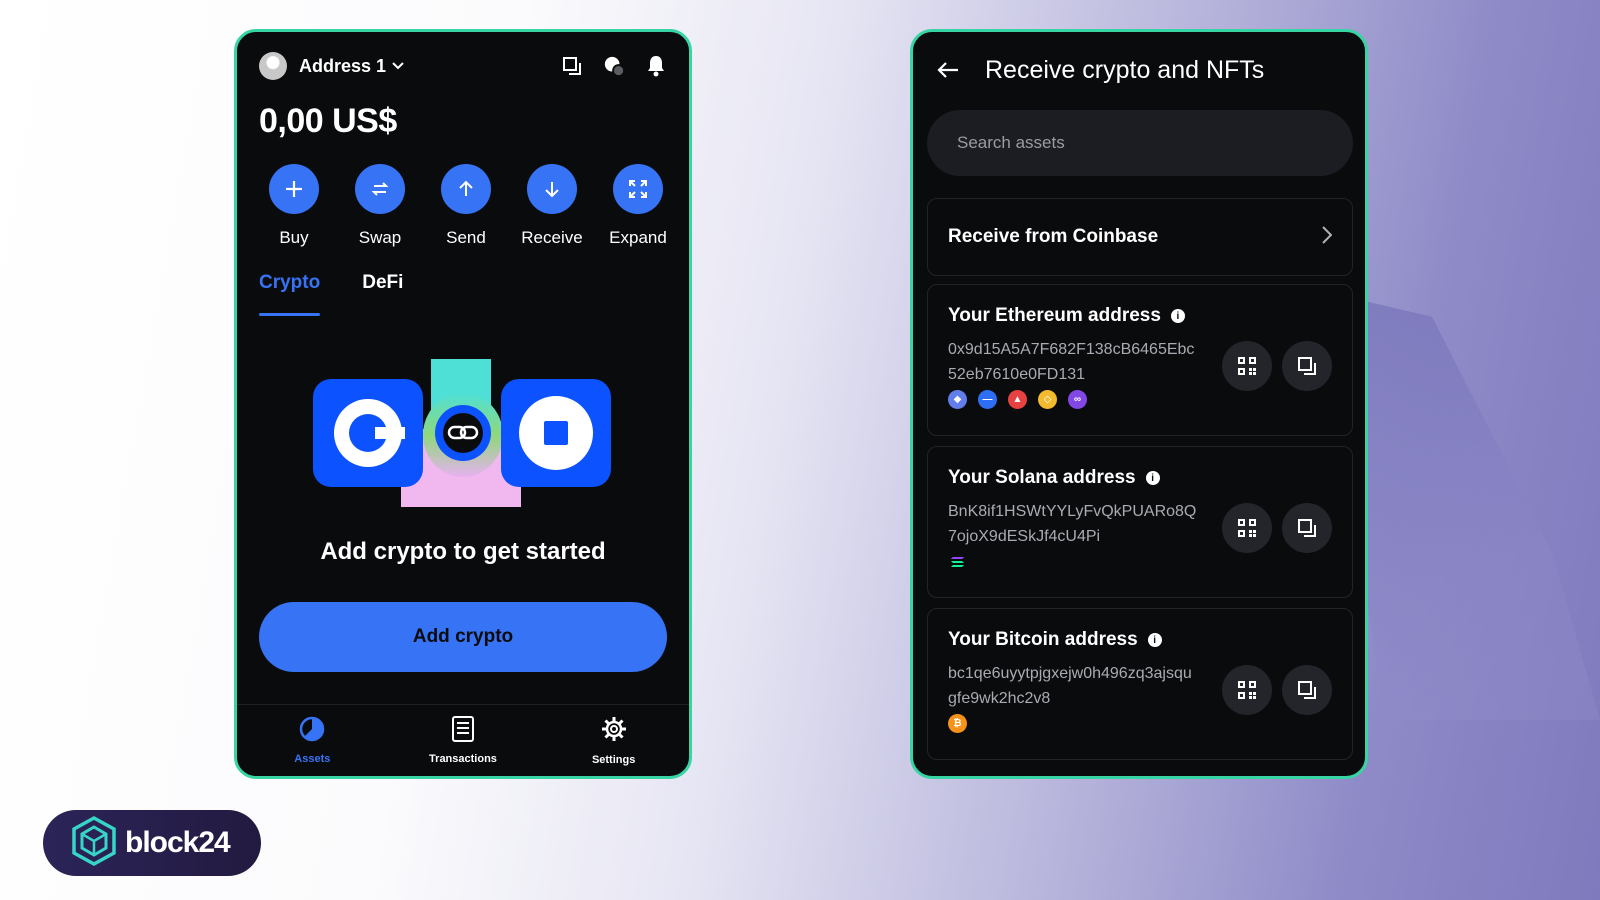 The height and width of the screenshot is (900, 1600). I want to click on nav-settings-label: Settings, so click(613, 760).